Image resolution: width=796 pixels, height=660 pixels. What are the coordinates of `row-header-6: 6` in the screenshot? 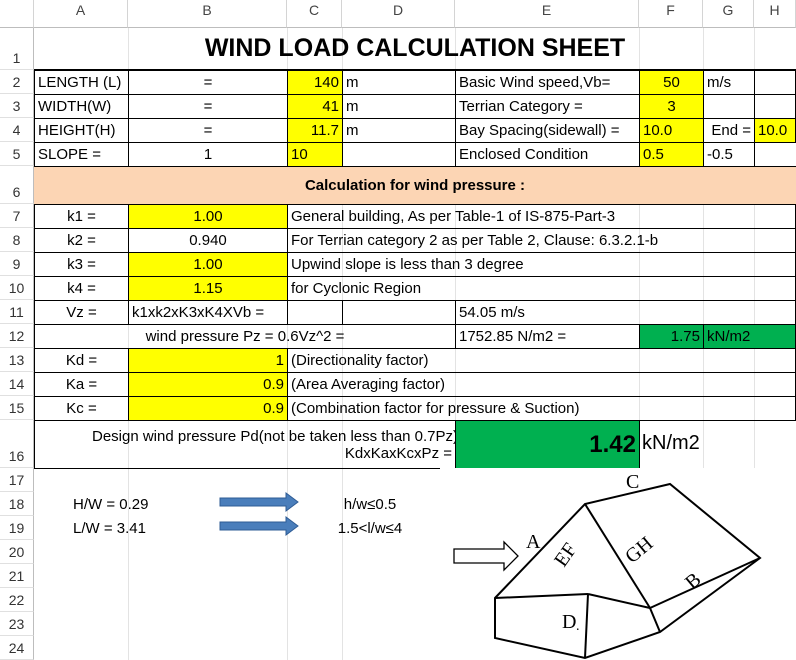 It's located at (17, 185).